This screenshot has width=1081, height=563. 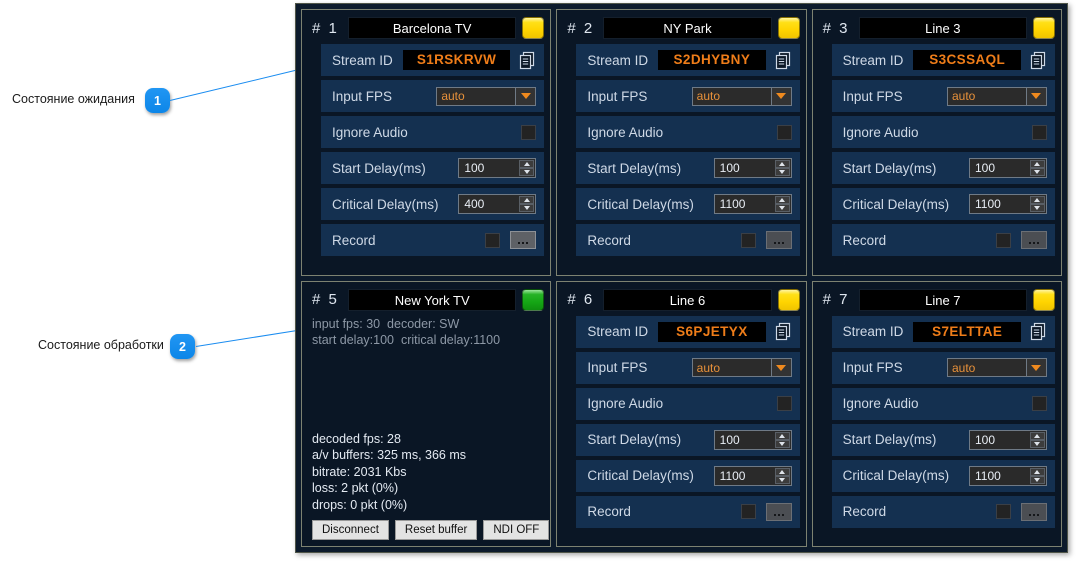 What do you see at coordinates (432, 28) in the screenshot?
I see `channel-title-field: Barcelona TV` at bounding box center [432, 28].